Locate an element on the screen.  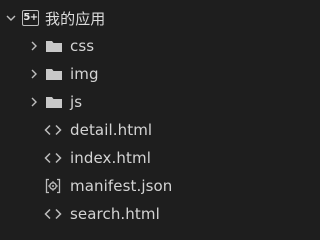
folder-item-img: img is located at coordinates (127, 74).